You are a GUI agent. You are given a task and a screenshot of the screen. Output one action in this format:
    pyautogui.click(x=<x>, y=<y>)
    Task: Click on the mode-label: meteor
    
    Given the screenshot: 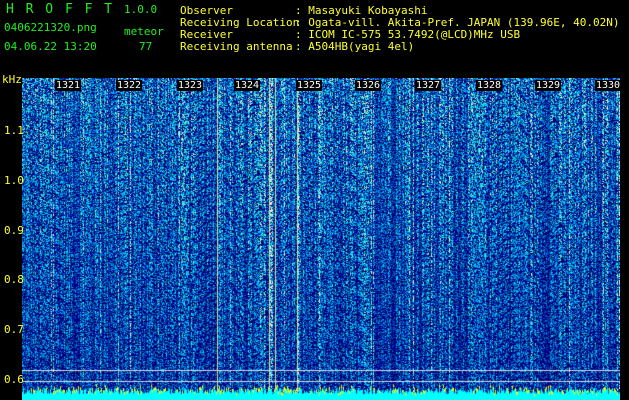 What is the action you would take?
    pyautogui.click(x=144, y=31)
    